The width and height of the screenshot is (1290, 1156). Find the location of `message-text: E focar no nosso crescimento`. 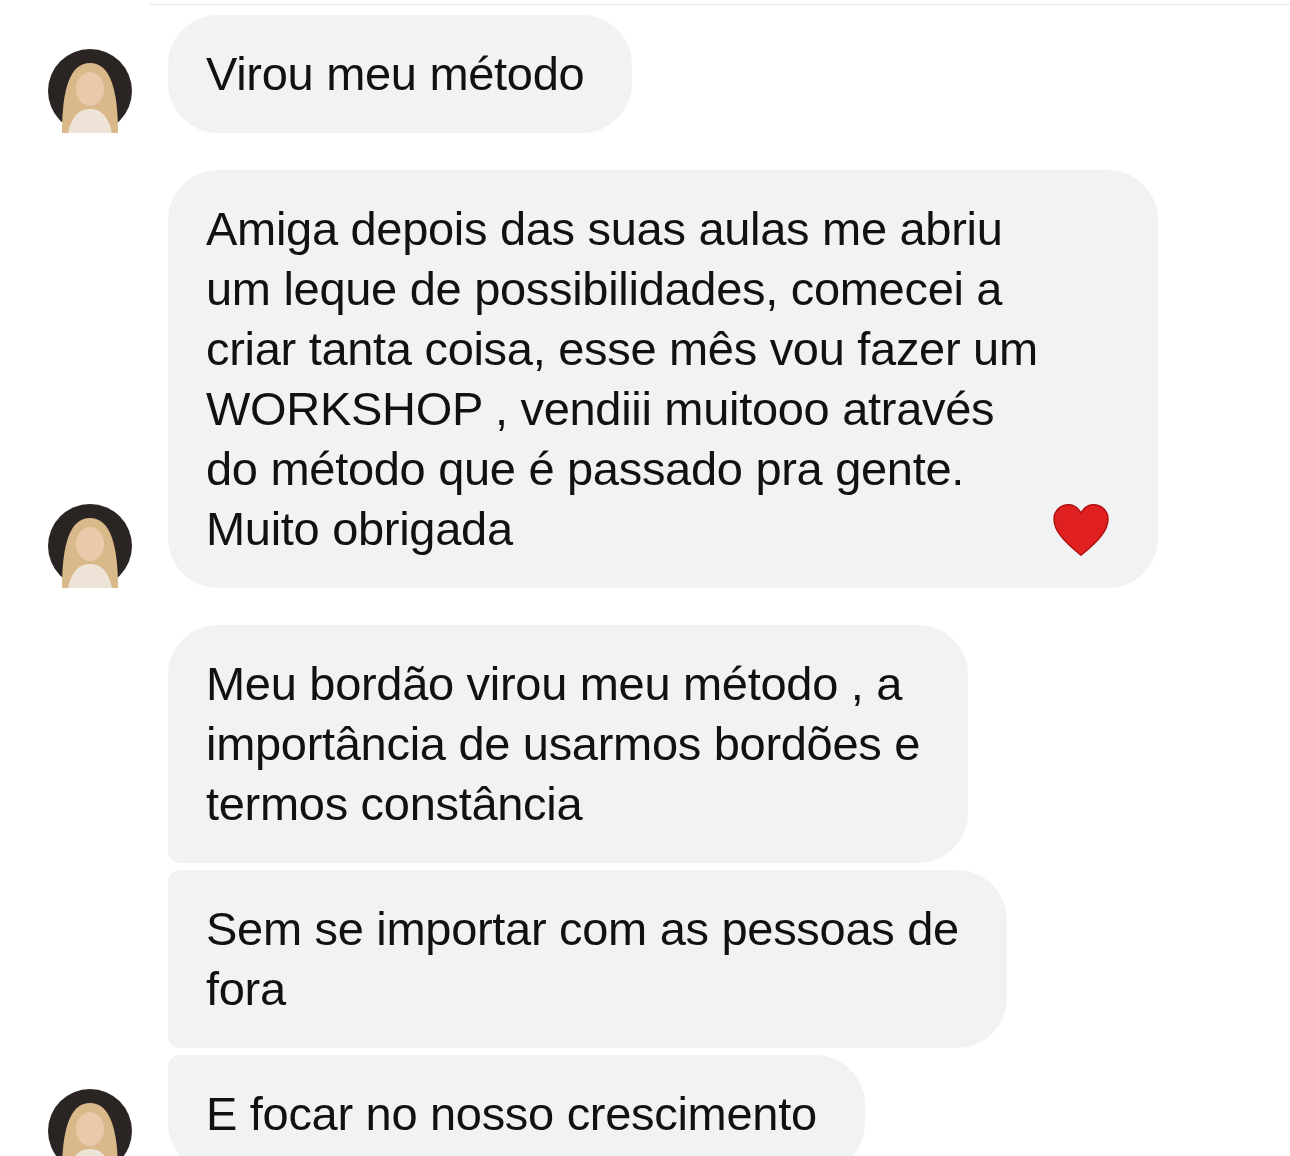

message-text: E focar no nosso crescimento is located at coordinates (511, 1114).